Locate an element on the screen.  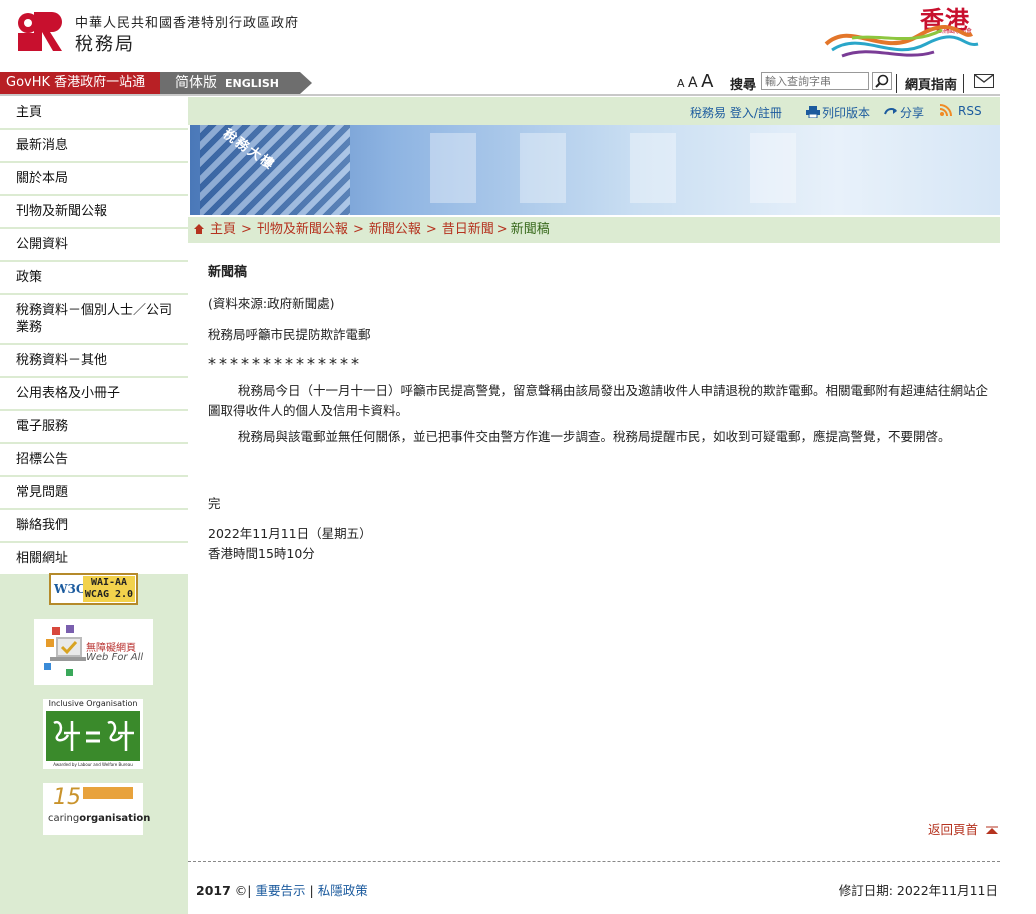
article-end-mark: 完 is located at coordinates (214, 503).